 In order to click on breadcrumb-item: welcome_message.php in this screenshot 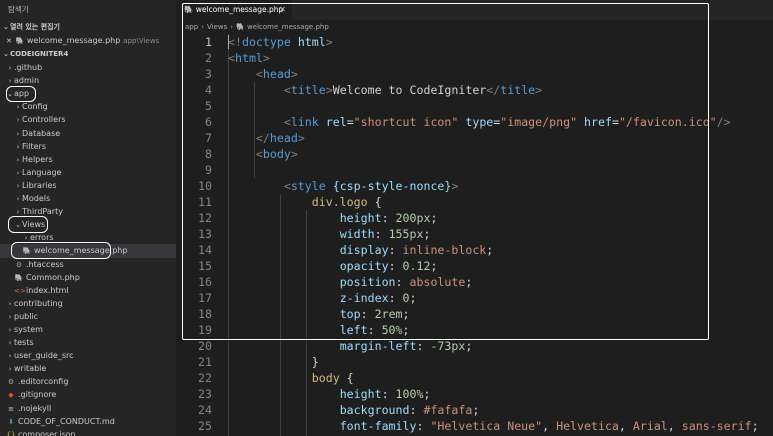, I will do `click(288, 27)`.